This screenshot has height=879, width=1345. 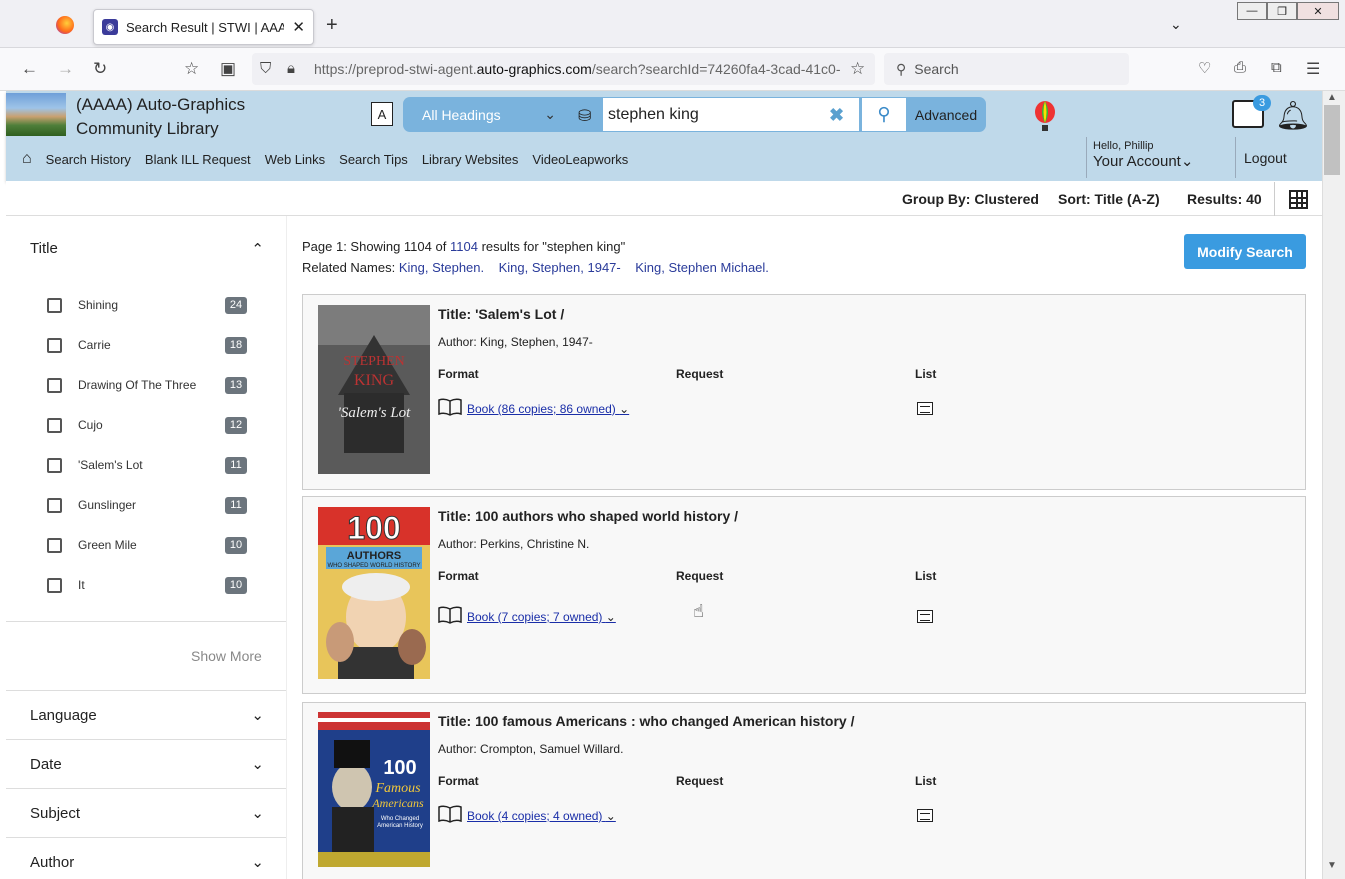 I want to click on reload-icon: ↻, so click(x=100, y=69).